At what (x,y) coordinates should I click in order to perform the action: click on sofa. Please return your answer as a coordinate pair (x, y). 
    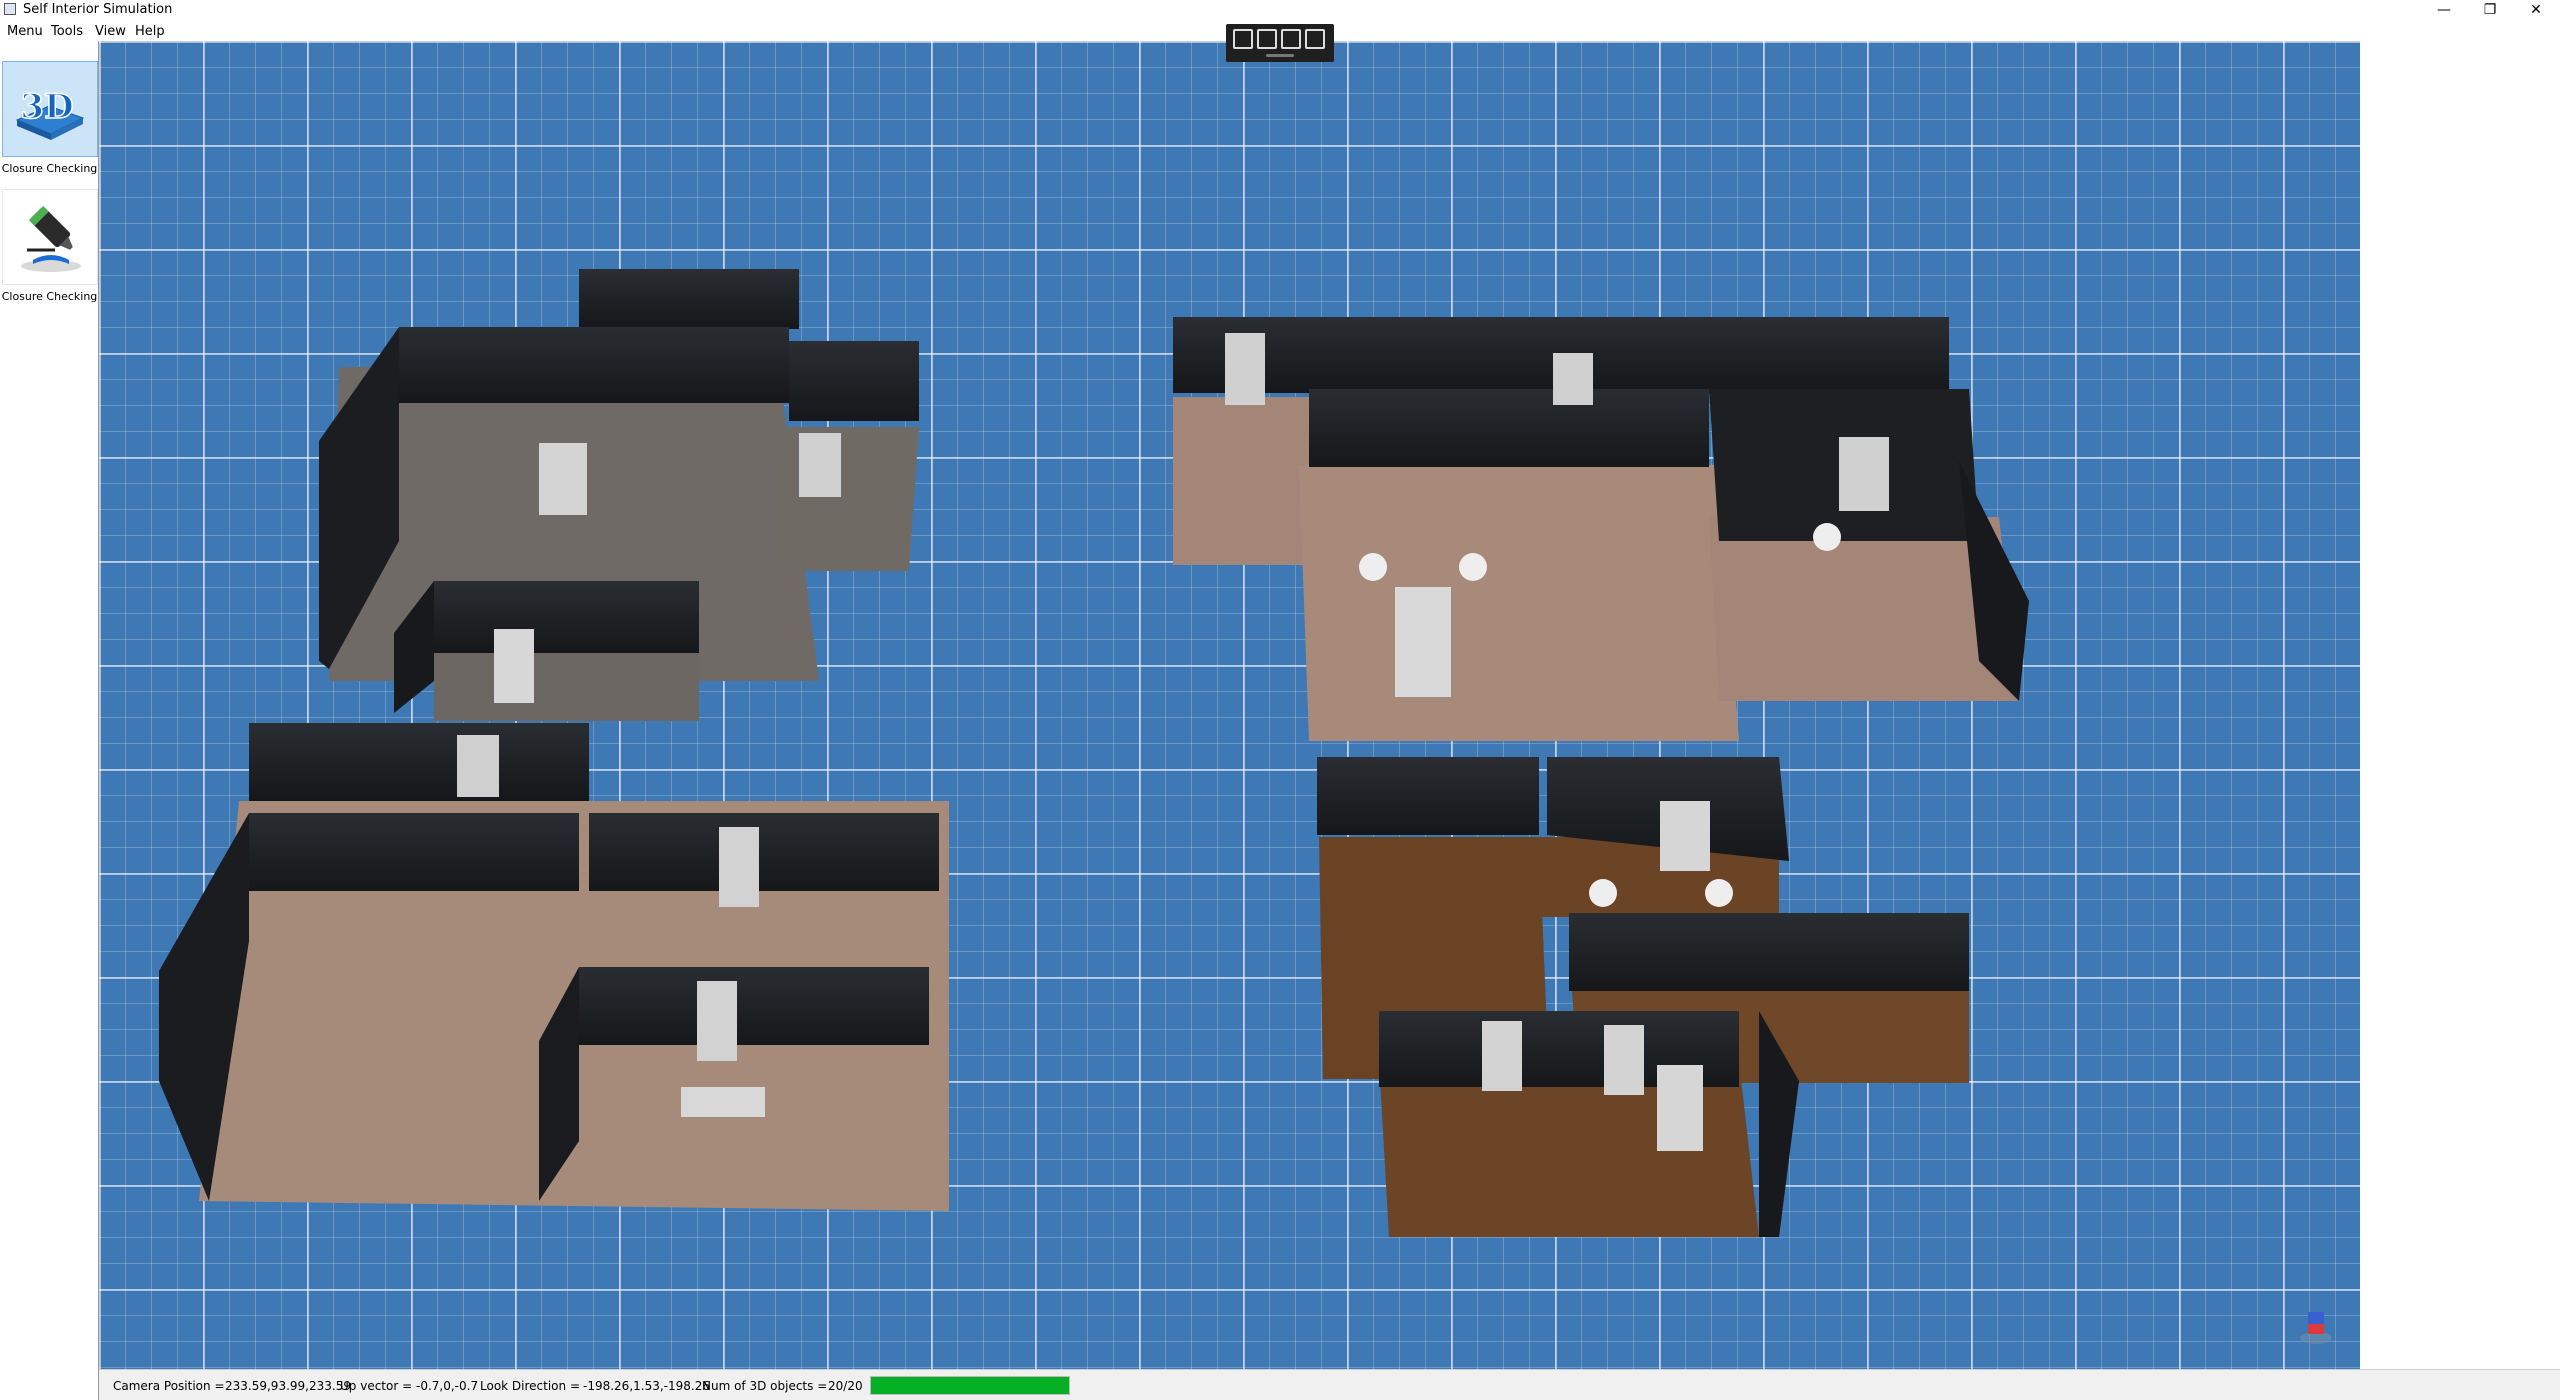
    Looking at the image, I should click on (723, 1102).